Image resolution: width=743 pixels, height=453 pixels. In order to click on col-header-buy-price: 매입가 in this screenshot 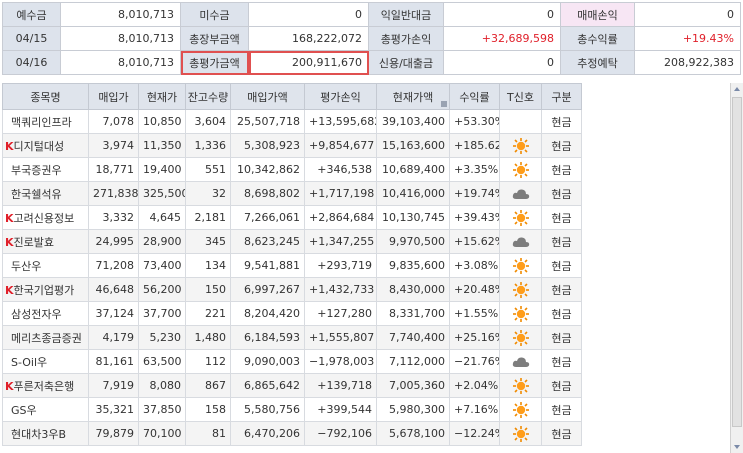, I will do `click(113, 96)`.